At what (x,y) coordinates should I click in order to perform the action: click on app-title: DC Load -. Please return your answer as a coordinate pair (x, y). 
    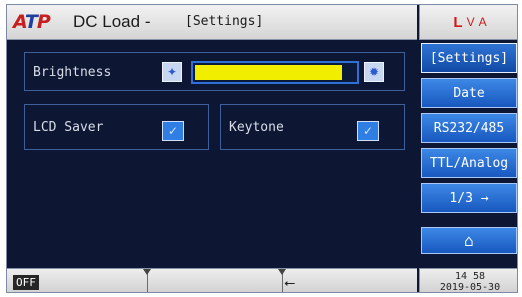
    Looking at the image, I should click on (112, 21).